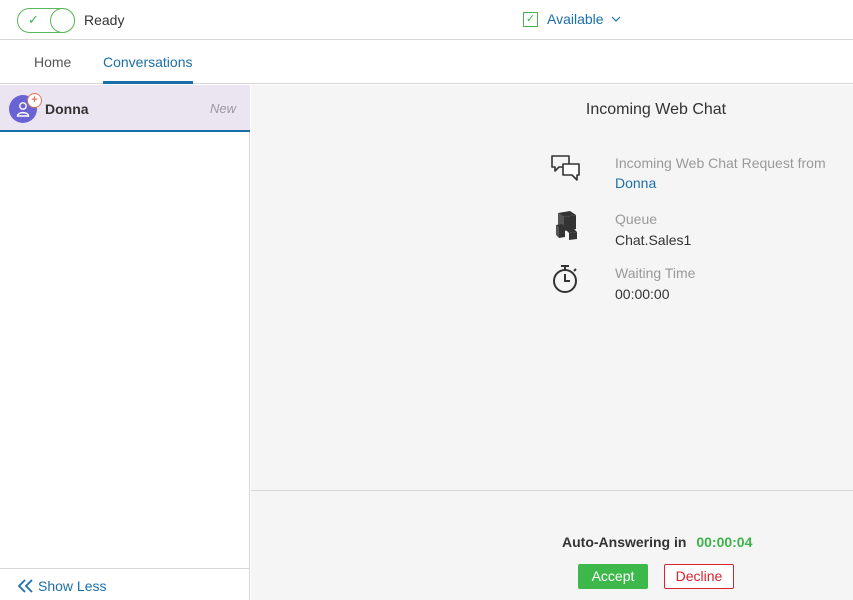 Image resolution: width=853 pixels, height=600 pixels. Describe the element at coordinates (613, 576) in the screenshot. I see `accept-button: Accept` at that location.